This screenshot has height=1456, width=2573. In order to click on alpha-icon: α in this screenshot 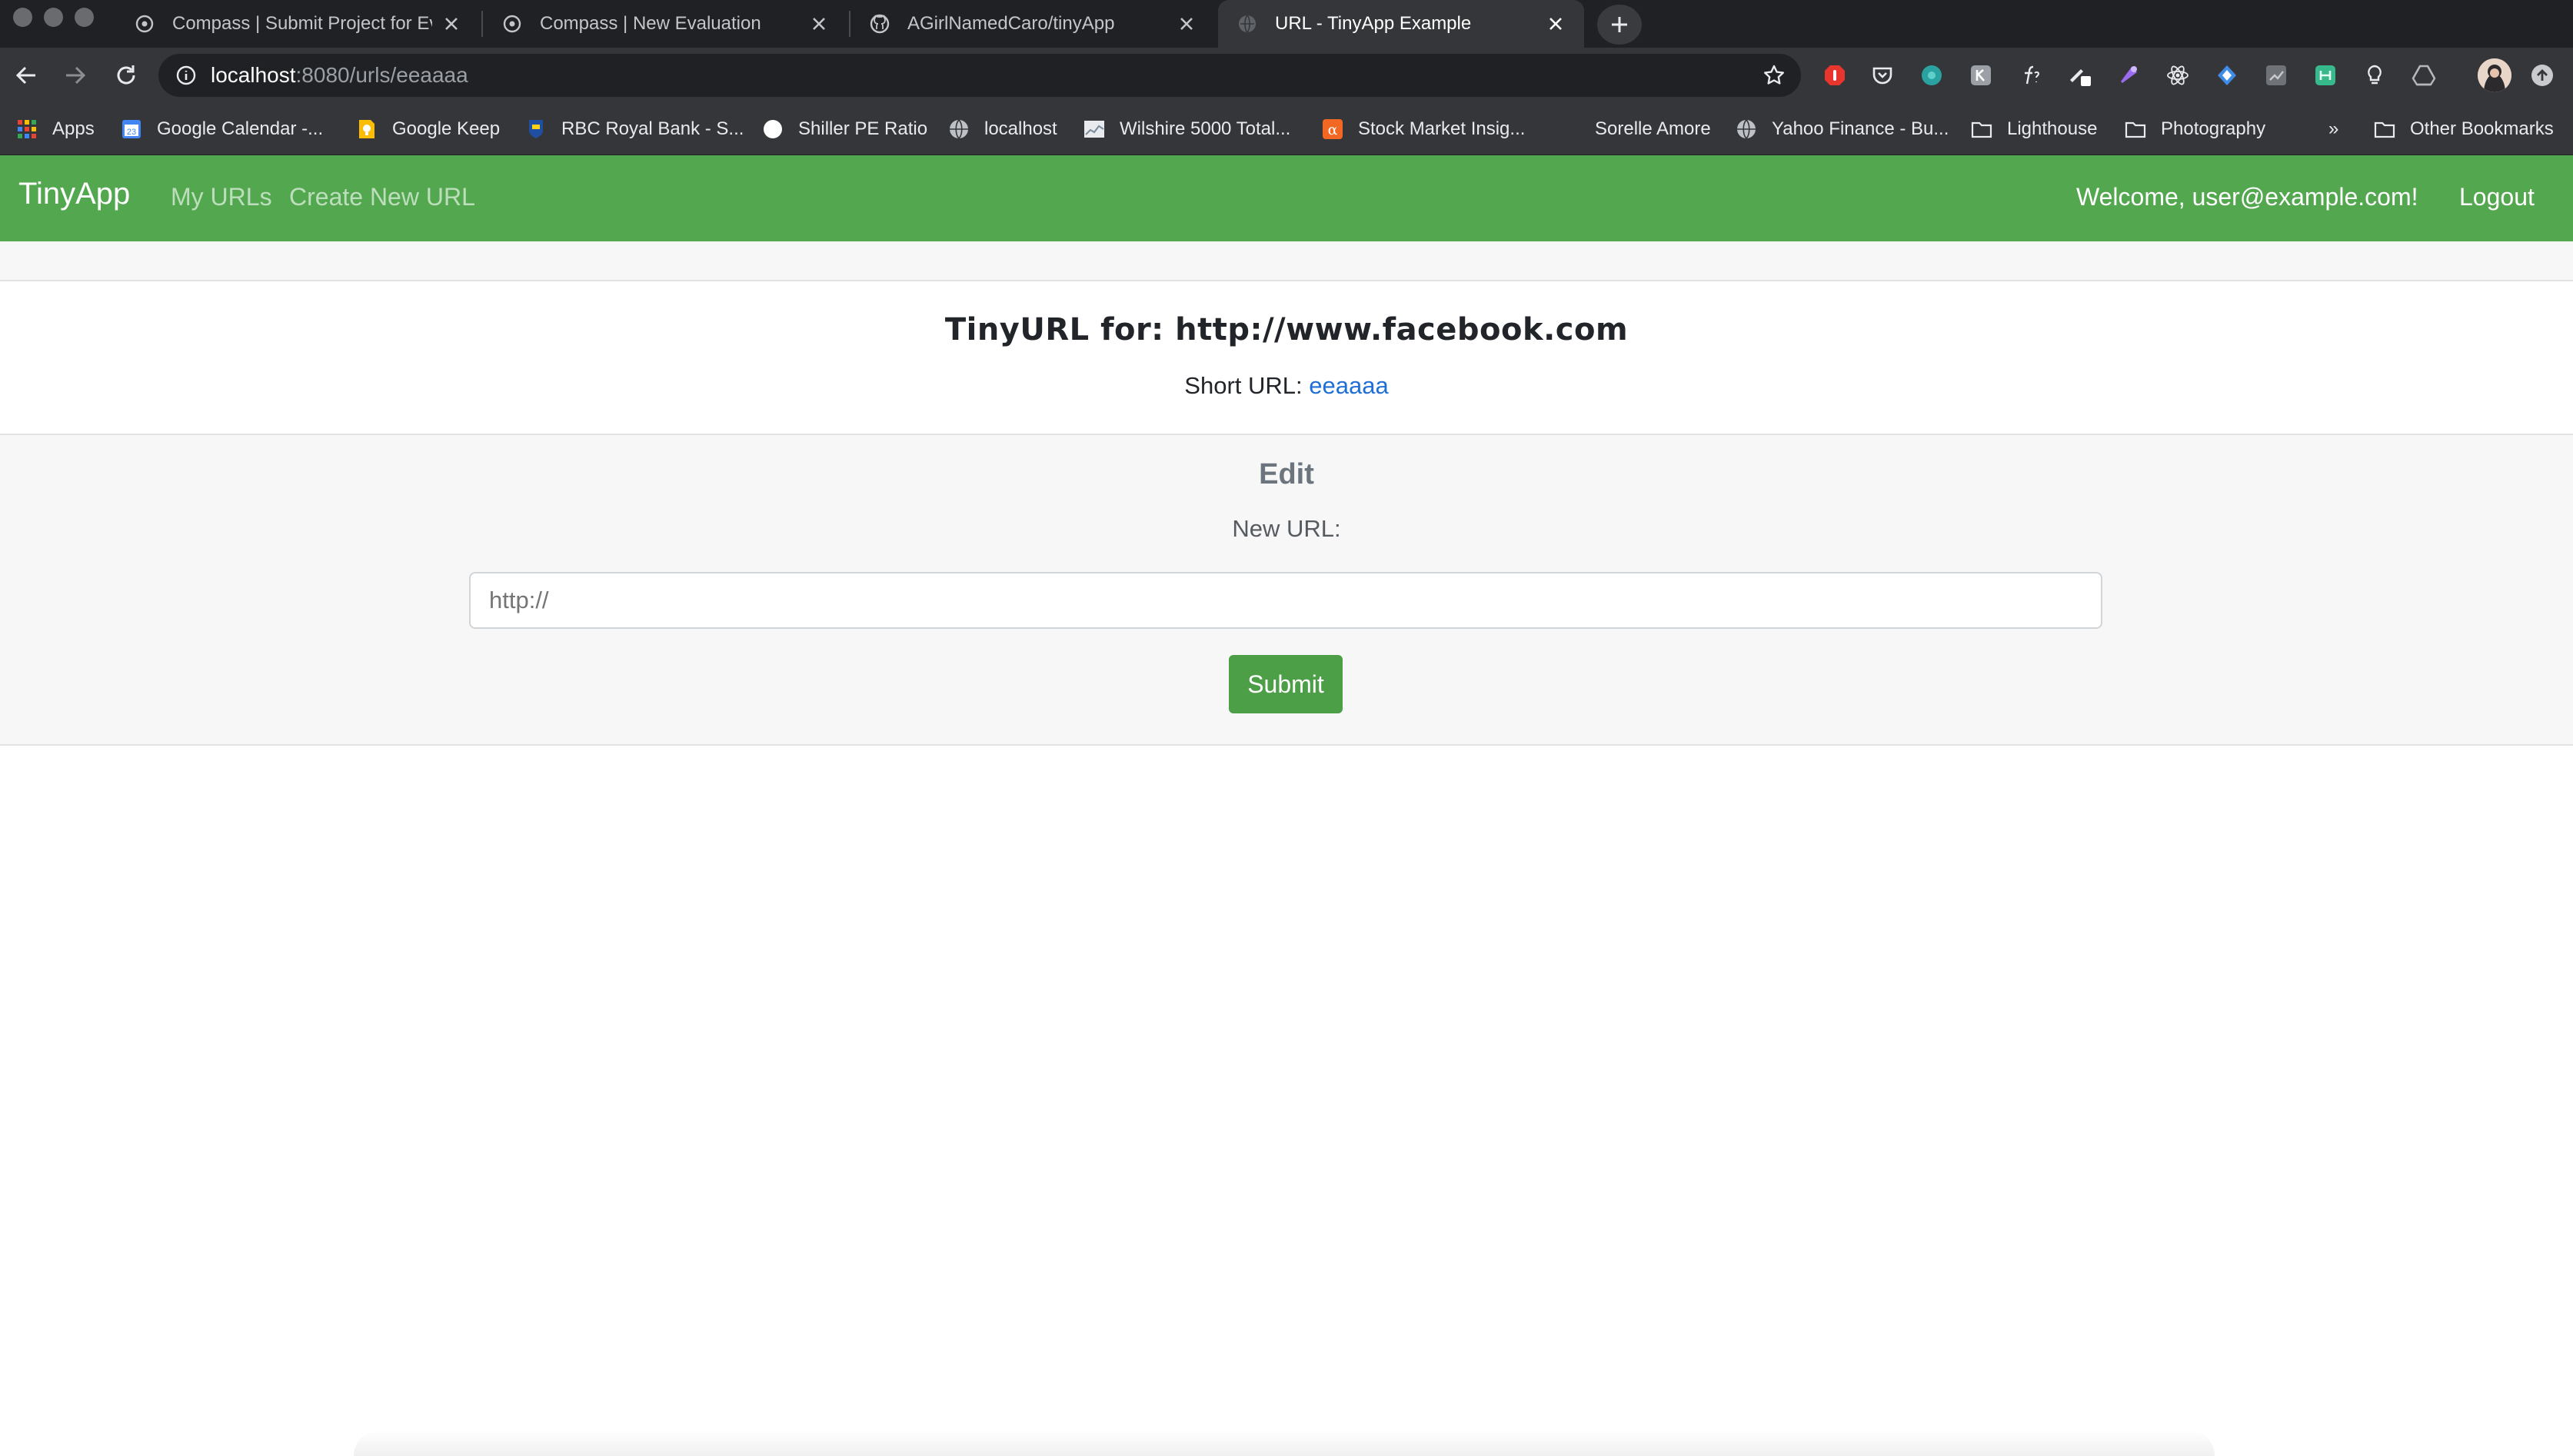, I will do `click(1333, 129)`.